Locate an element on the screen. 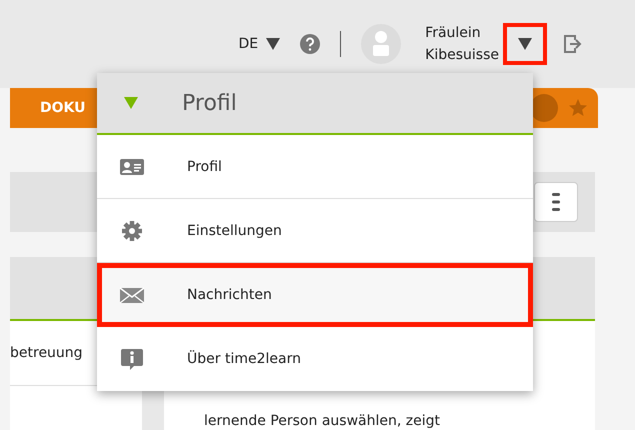  help-icon is located at coordinates (310, 44).